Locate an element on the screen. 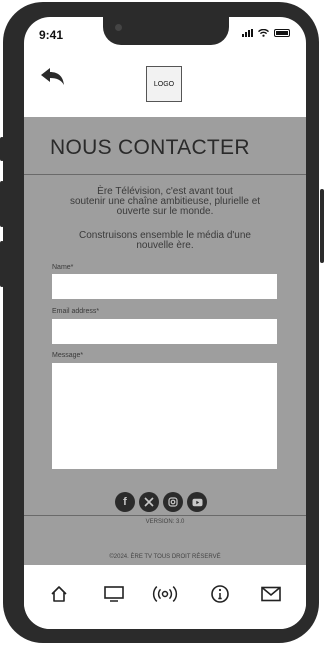 This screenshot has width=324, height=647. email-label: Email address* is located at coordinates (76, 311).